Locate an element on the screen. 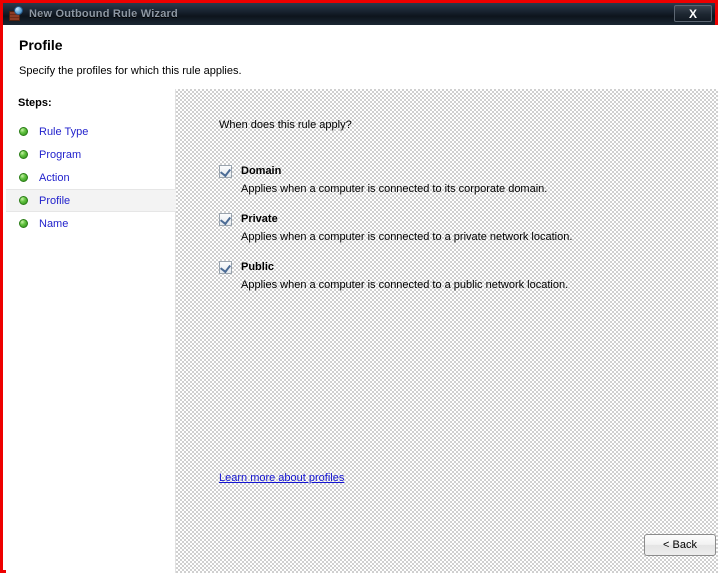 This screenshot has width=718, height=573. page-title: Profile is located at coordinates (41, 45).